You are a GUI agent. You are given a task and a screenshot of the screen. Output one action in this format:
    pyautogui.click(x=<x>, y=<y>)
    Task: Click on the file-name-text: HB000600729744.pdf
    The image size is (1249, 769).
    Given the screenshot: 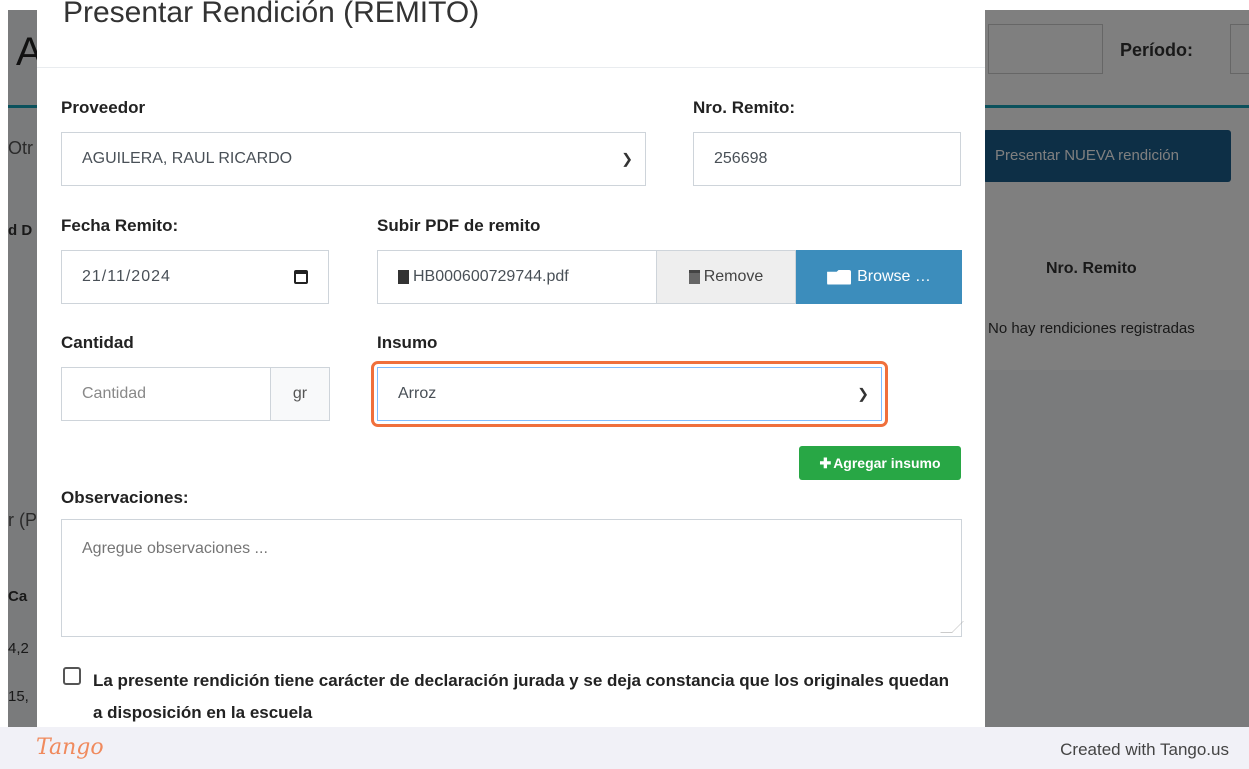 What is the action you would take?
    pyautogui.click(x=491, y=276)
    